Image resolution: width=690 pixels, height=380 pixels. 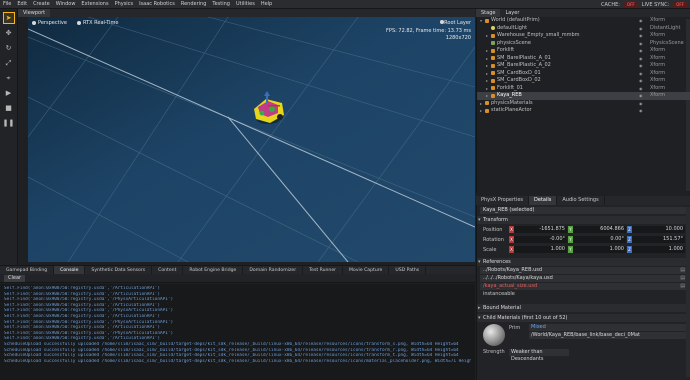 I want to click on reference-item: ../Robots/Kaya_REB.usd ▤, so click(x=583, y=270).